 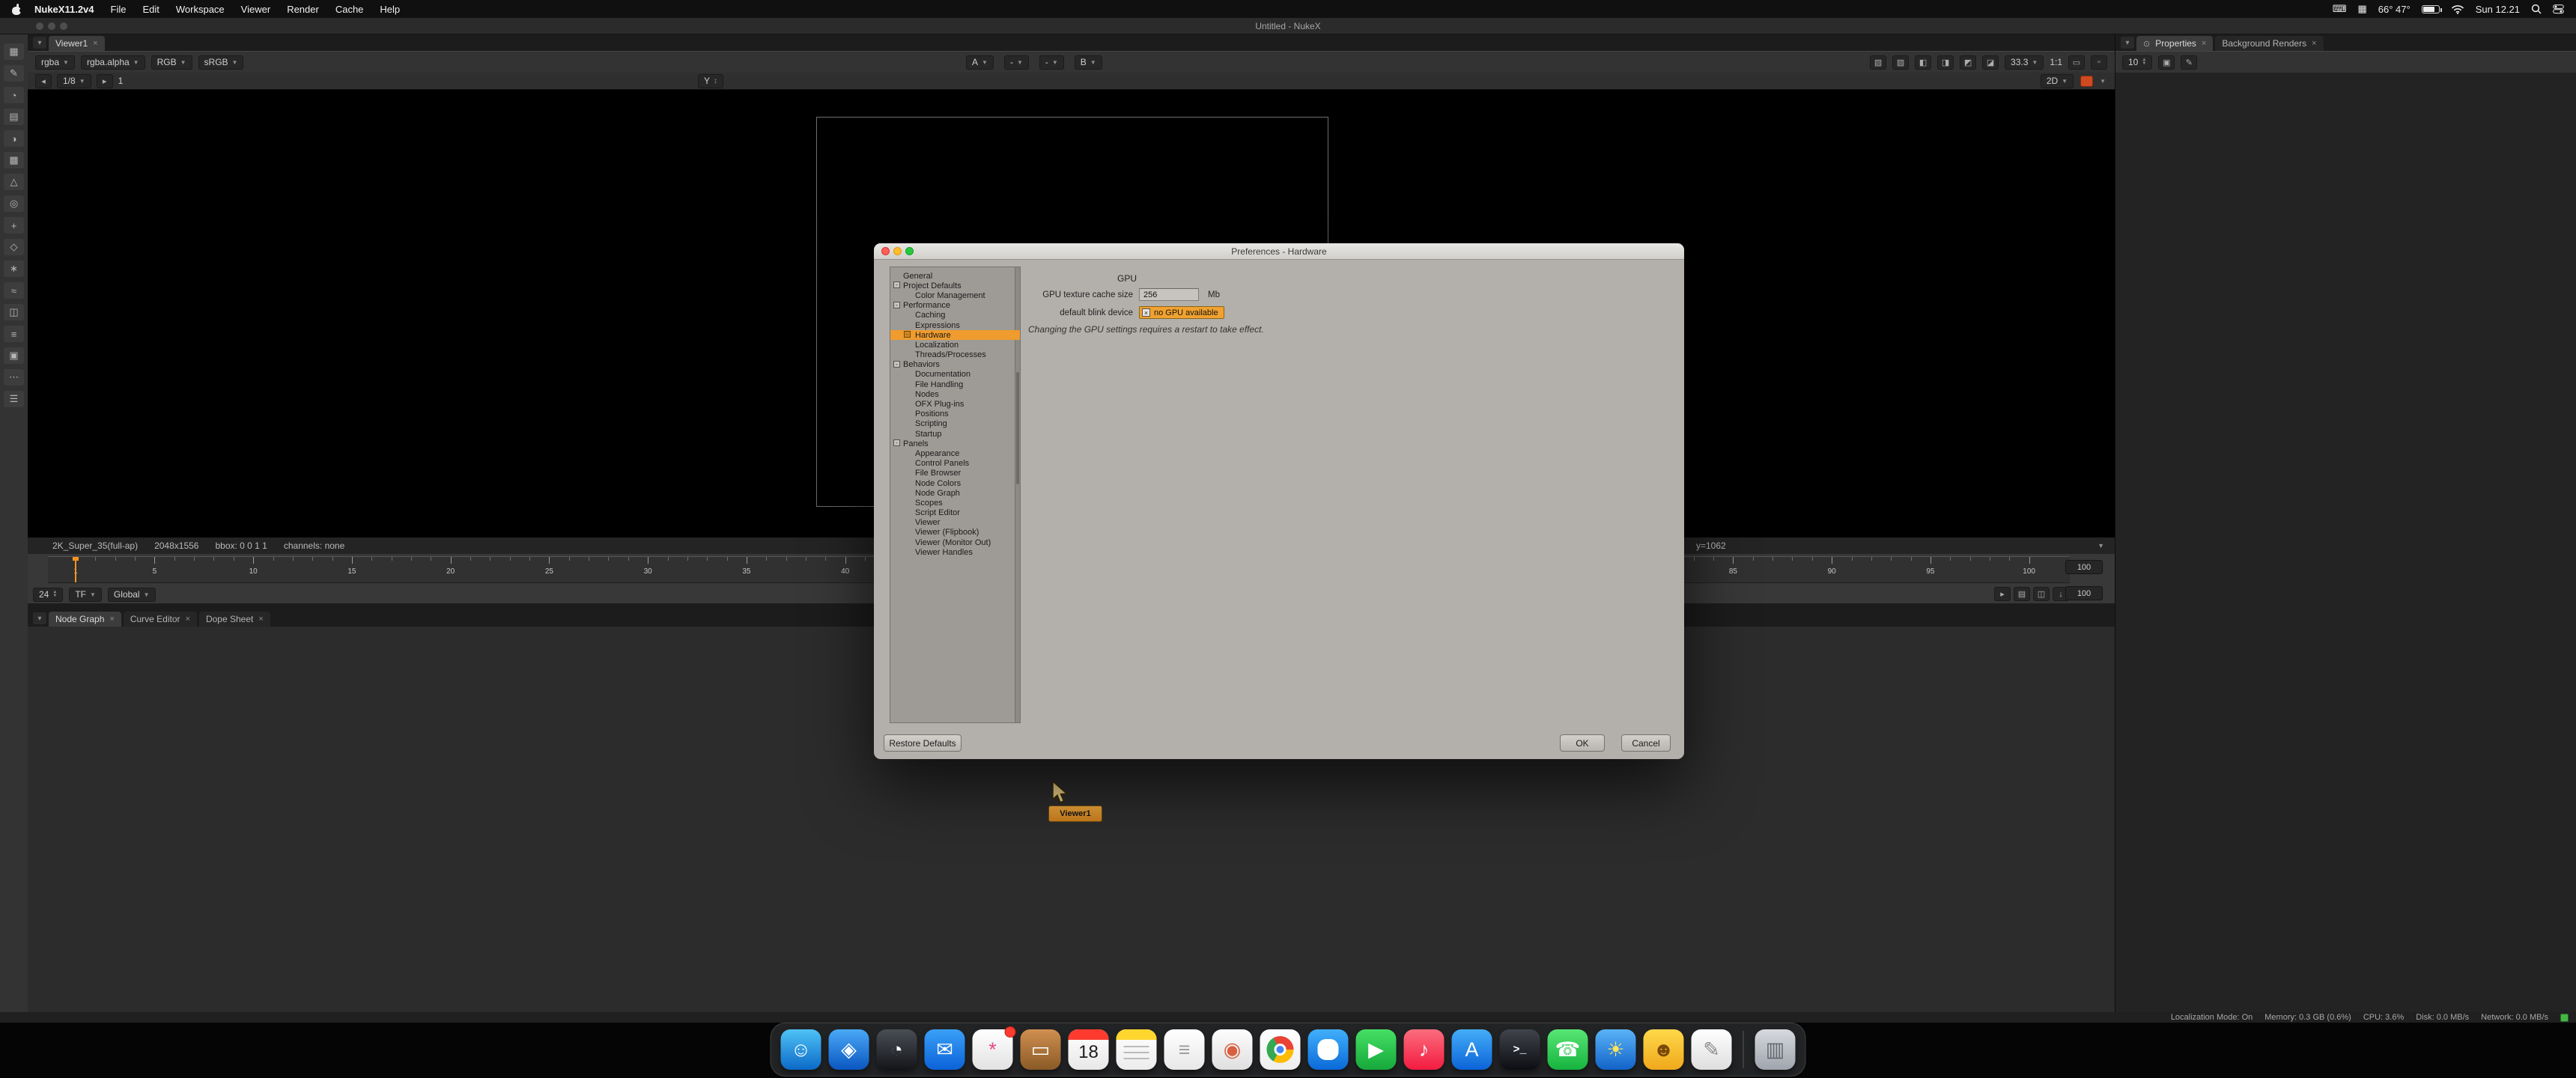 What do you see at coordinates (1567, 1049) in the screenshot?
I see `whatsapp-dock-icon: ☎` at bounding box center [1567, 1049].